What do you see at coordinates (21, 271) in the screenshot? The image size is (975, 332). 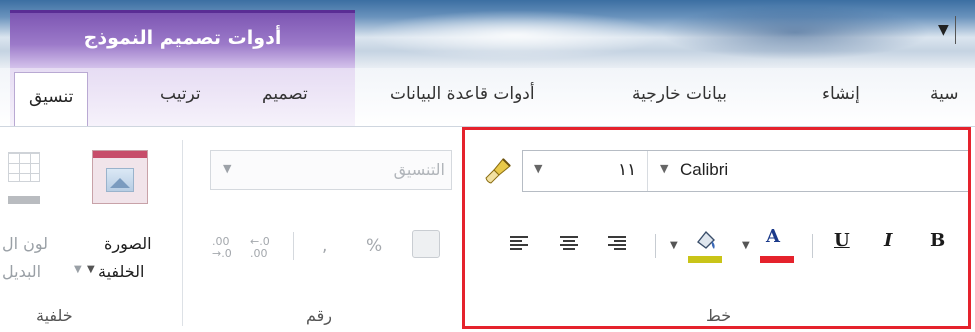 I see `alternate-row-color-label-2: البديل` at bounding box center [21, 271].